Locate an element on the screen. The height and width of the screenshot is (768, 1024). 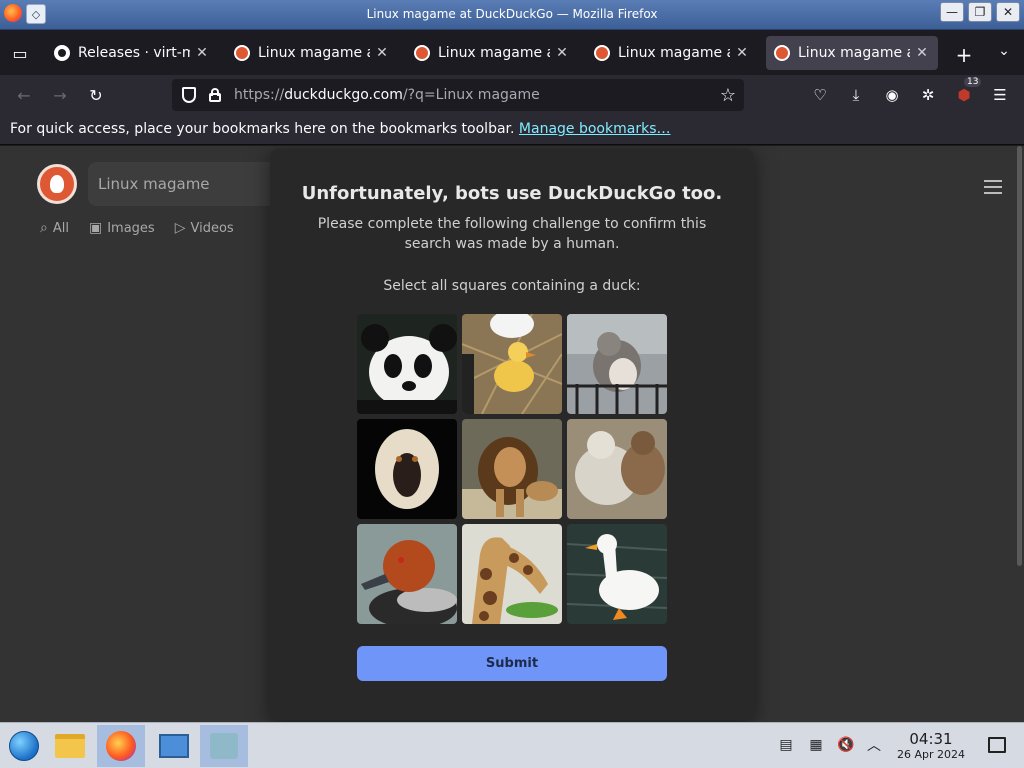
pocket-icon: ♡ is located at coordinates (820, 95).